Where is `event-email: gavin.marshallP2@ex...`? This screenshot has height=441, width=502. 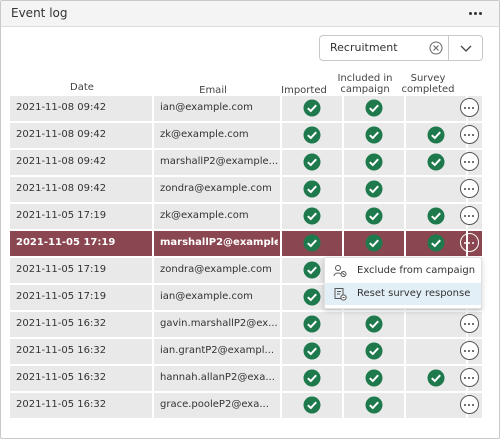
event-email: gavin.marshallP2@ex... is located at coordinates (219, 323).